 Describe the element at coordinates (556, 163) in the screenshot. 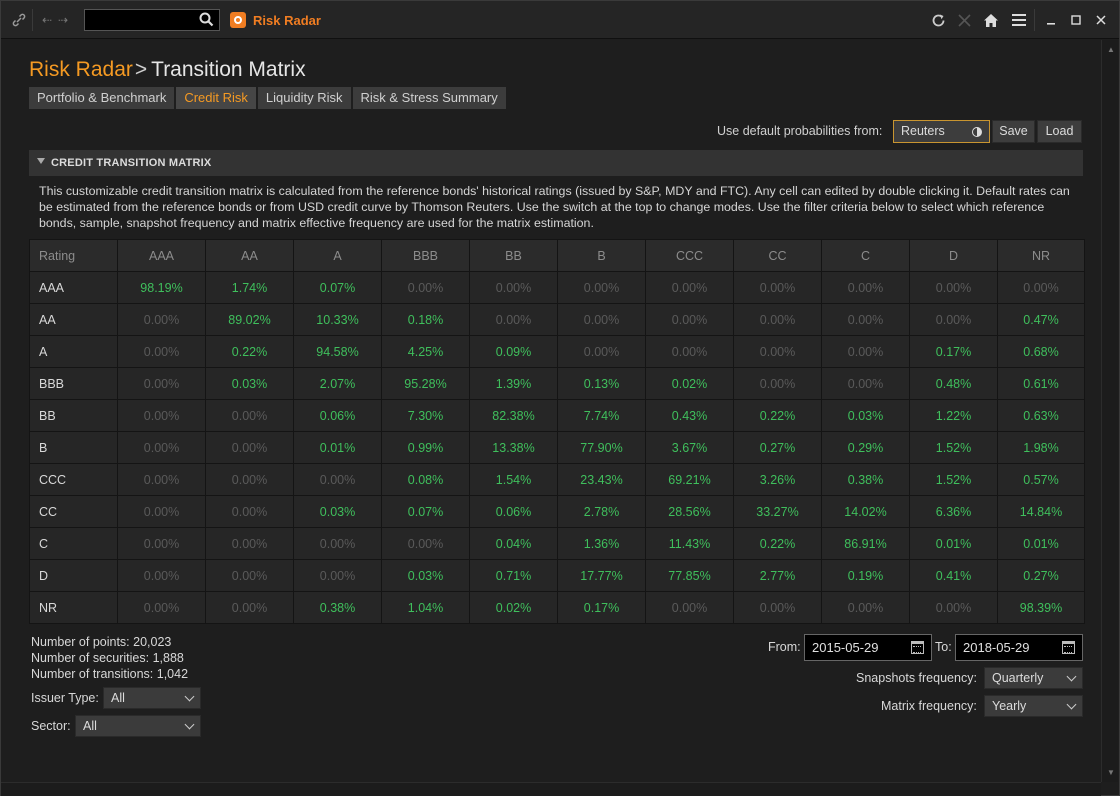

I see `credit-transition-matrix-header: CREDIT TRANSITION MATRIX` at that location.